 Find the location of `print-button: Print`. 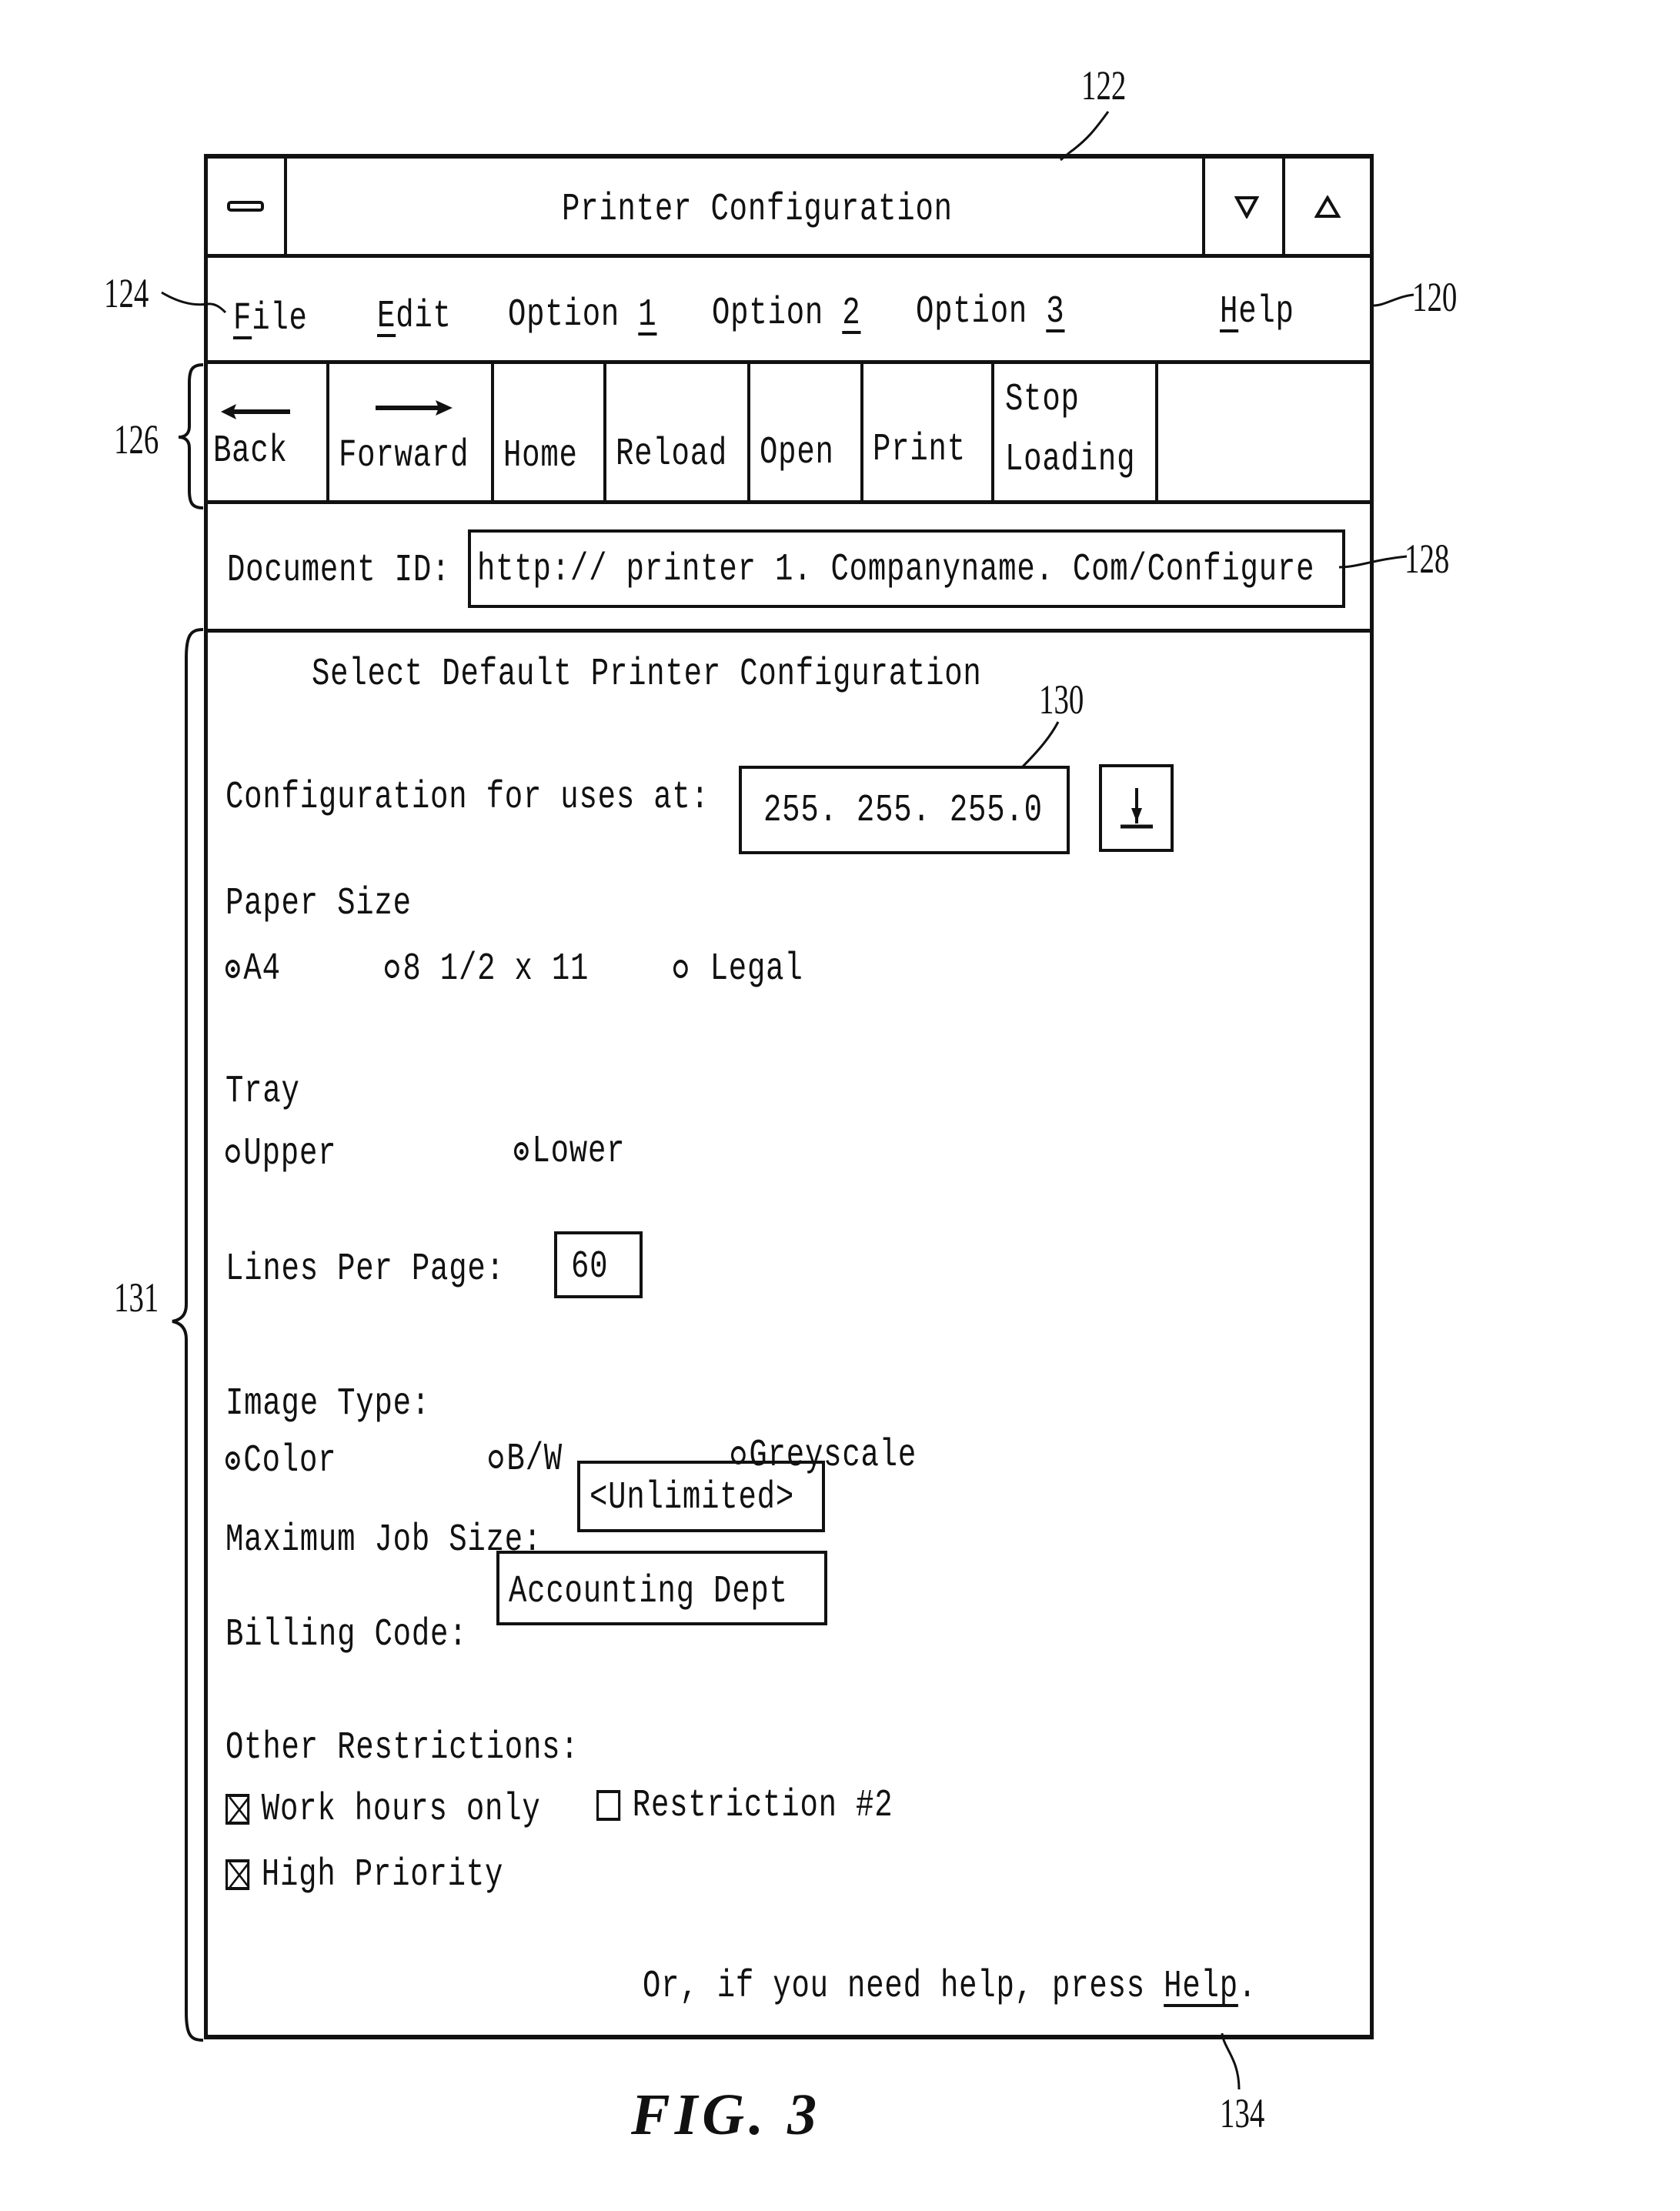

print-button: Print is located at coordinates (929, 432).